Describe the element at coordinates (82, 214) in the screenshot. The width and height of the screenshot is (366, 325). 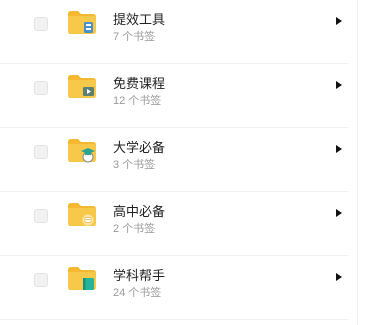
I see `folder-book-icon` at that location.